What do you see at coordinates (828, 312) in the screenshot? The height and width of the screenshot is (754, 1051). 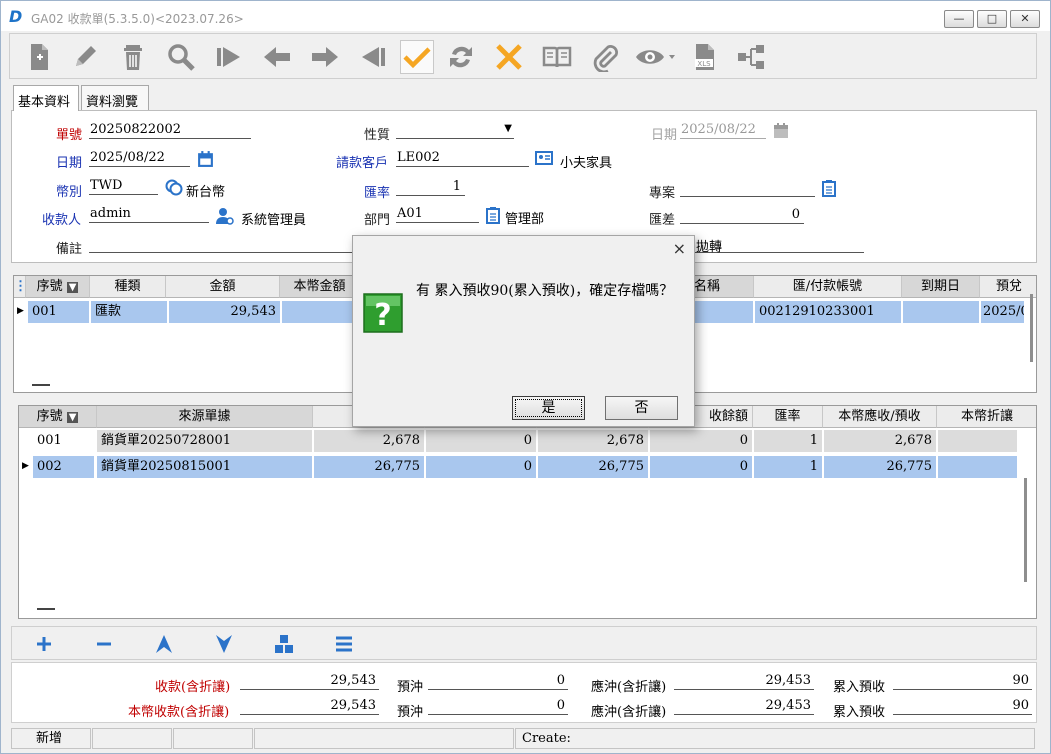 I see `cell-account: 00212910233001` at bounding box center [828, 312].